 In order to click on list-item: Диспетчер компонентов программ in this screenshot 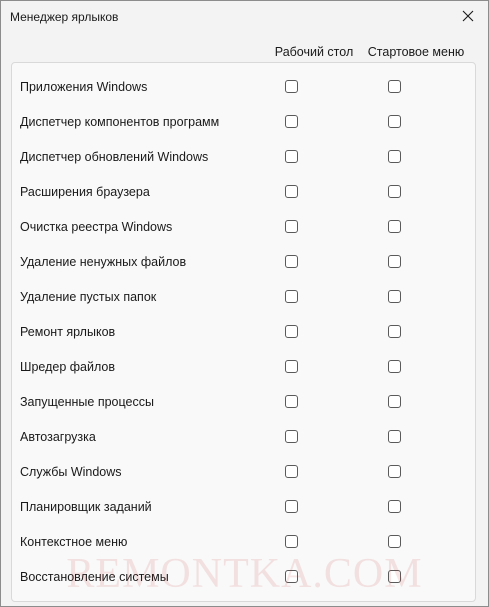, I will do `click(243, 121)`.